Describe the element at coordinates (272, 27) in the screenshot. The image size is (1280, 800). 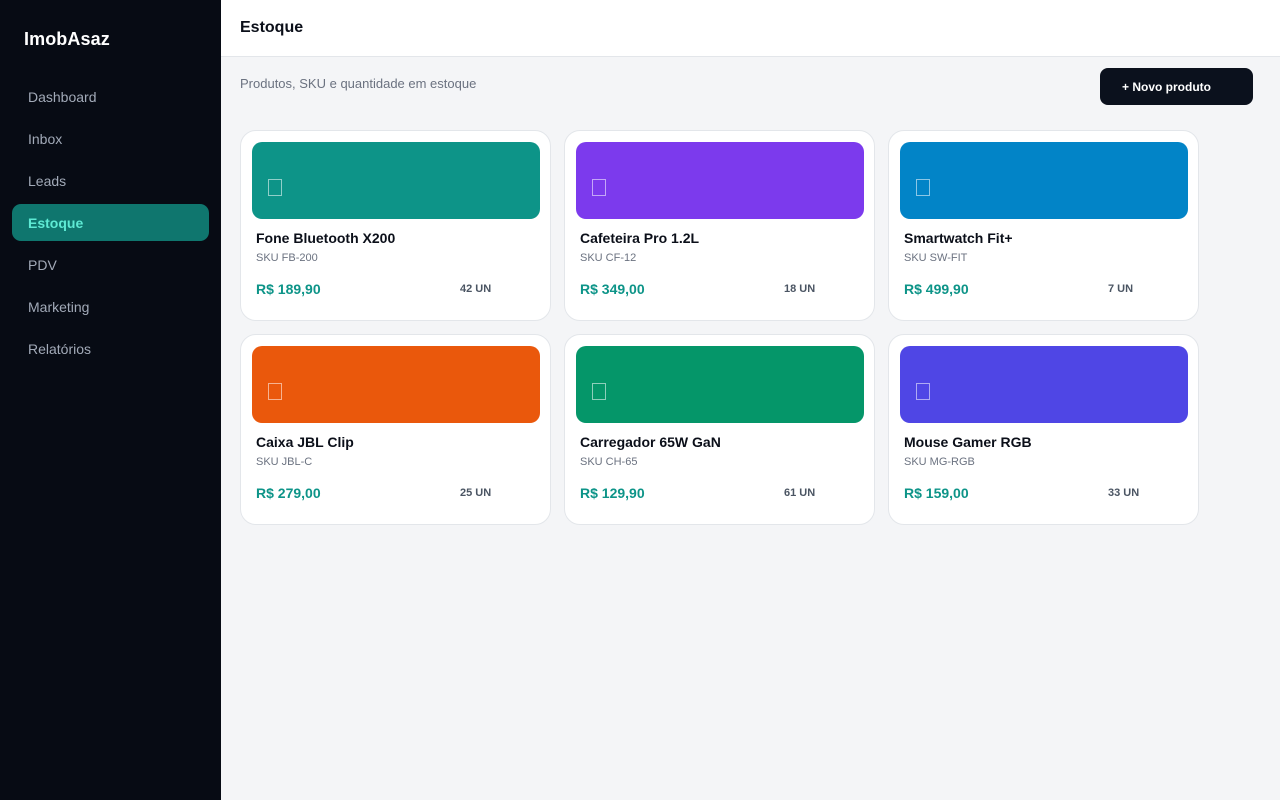
I see `page-title: Estoque` at that location.